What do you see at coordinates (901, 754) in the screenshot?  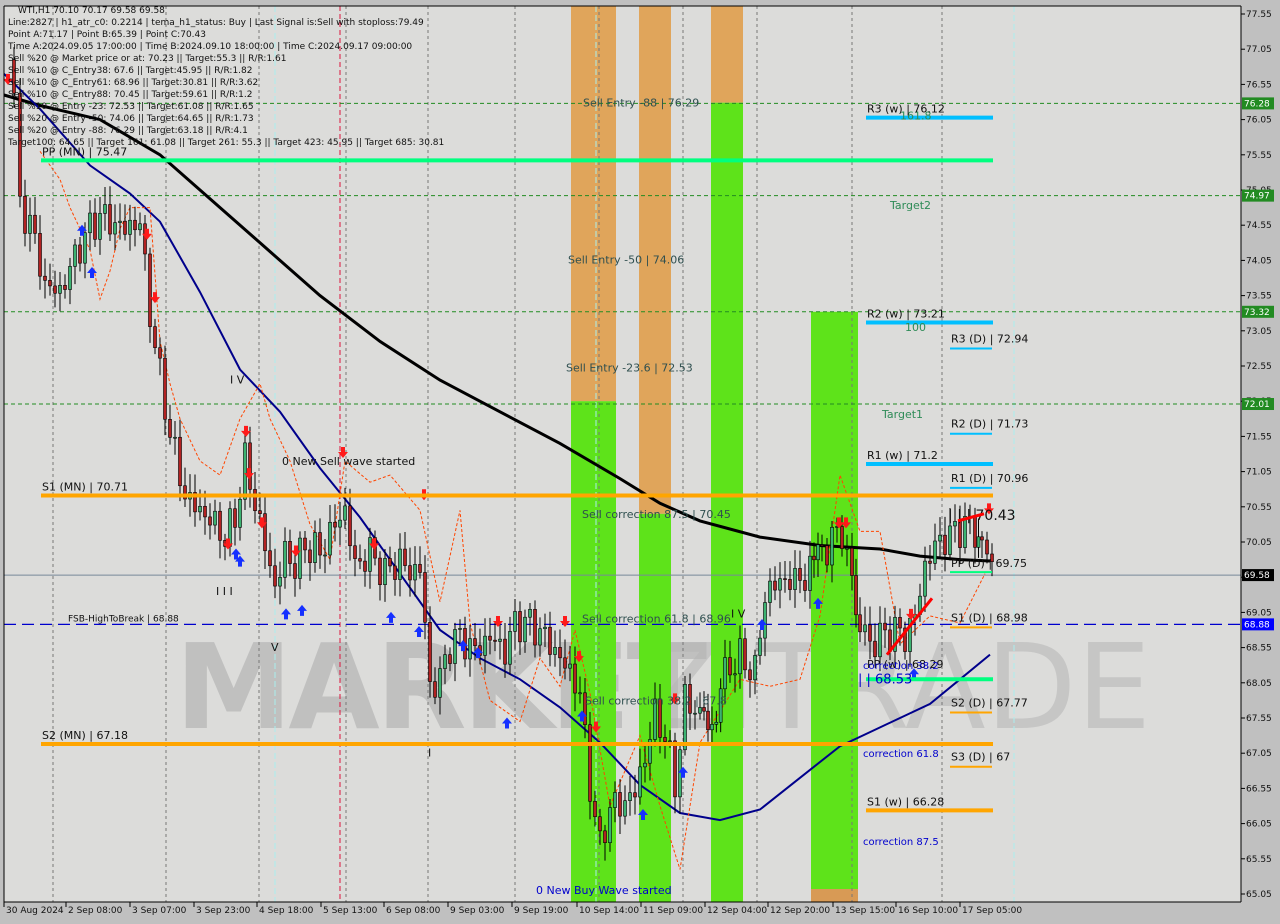 I see `correction-label: correction 61.8` at bounding box center [901, 754].